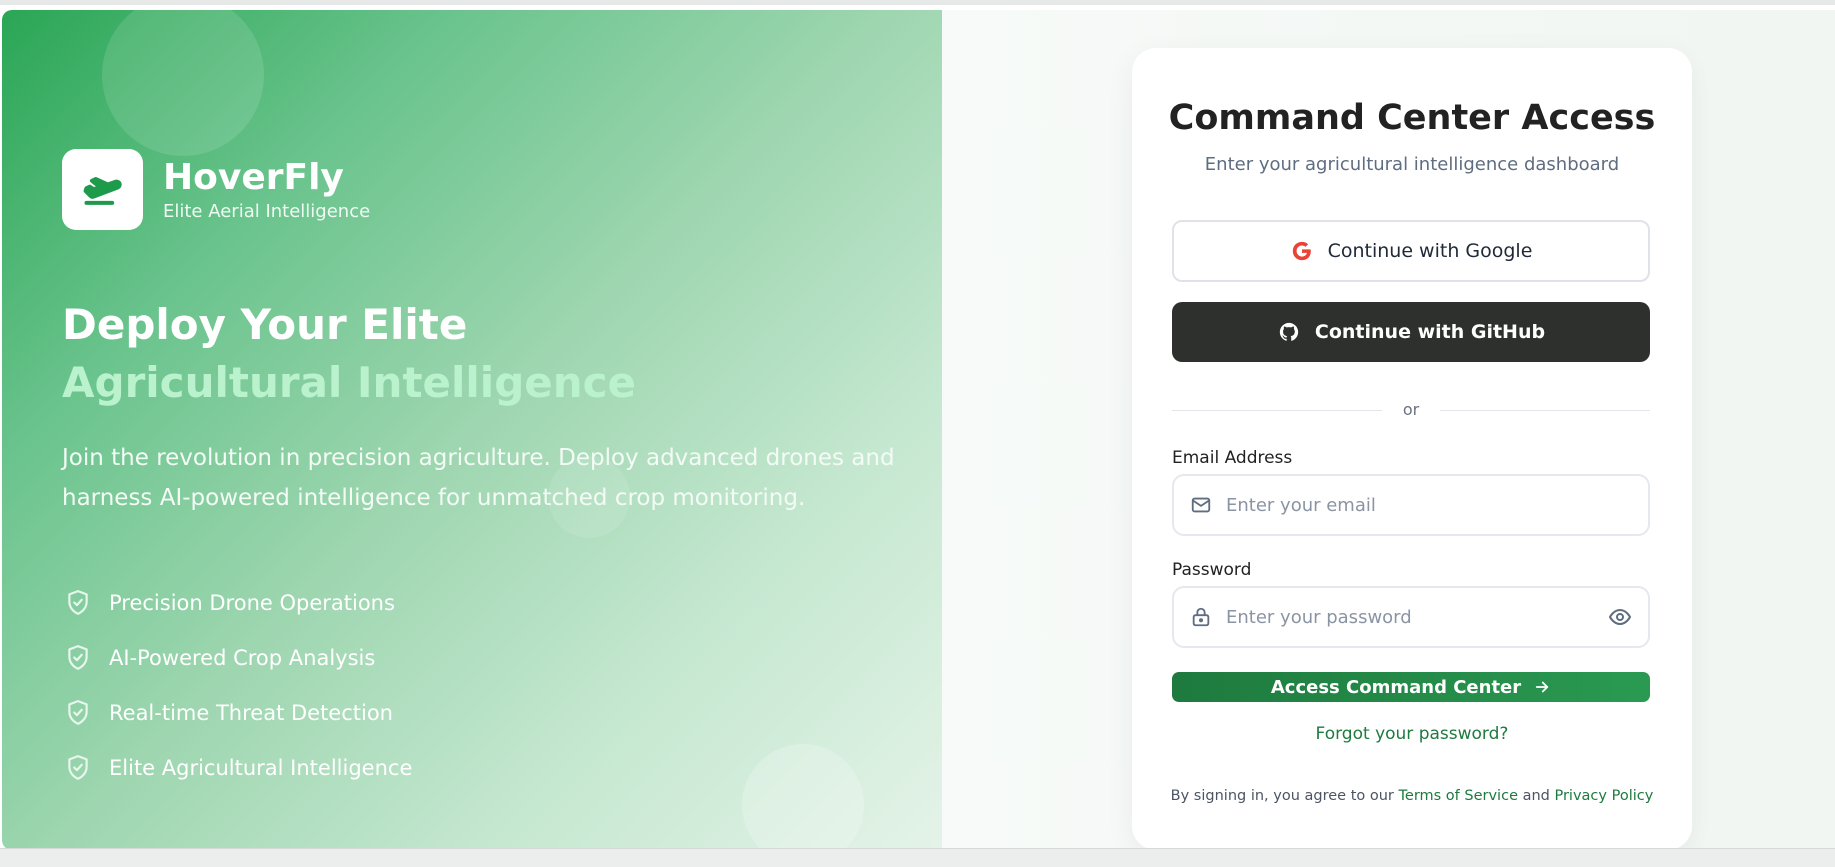 The width and height of the screenshot is (1835, 867). I want to click on google-button-label: Continue with Google, so click(1430, 251).